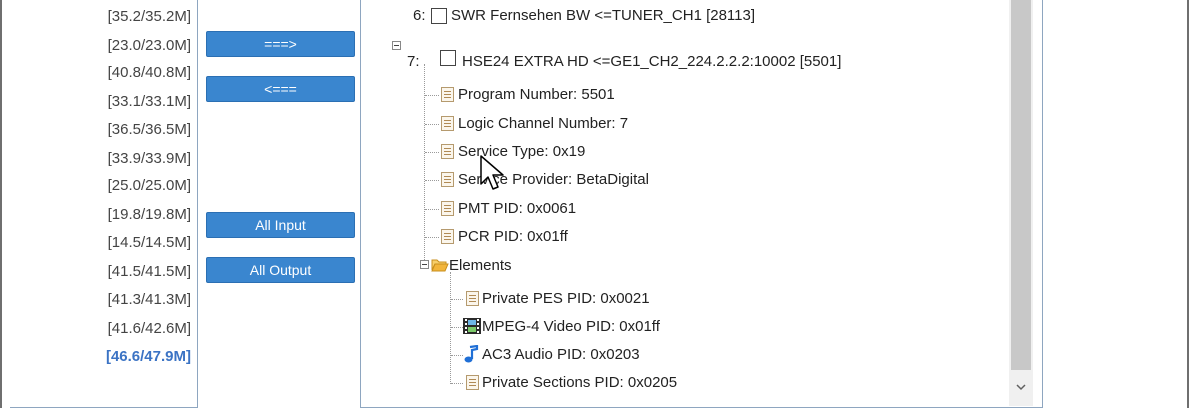  I want to click on film-icon, so click(472, 326).